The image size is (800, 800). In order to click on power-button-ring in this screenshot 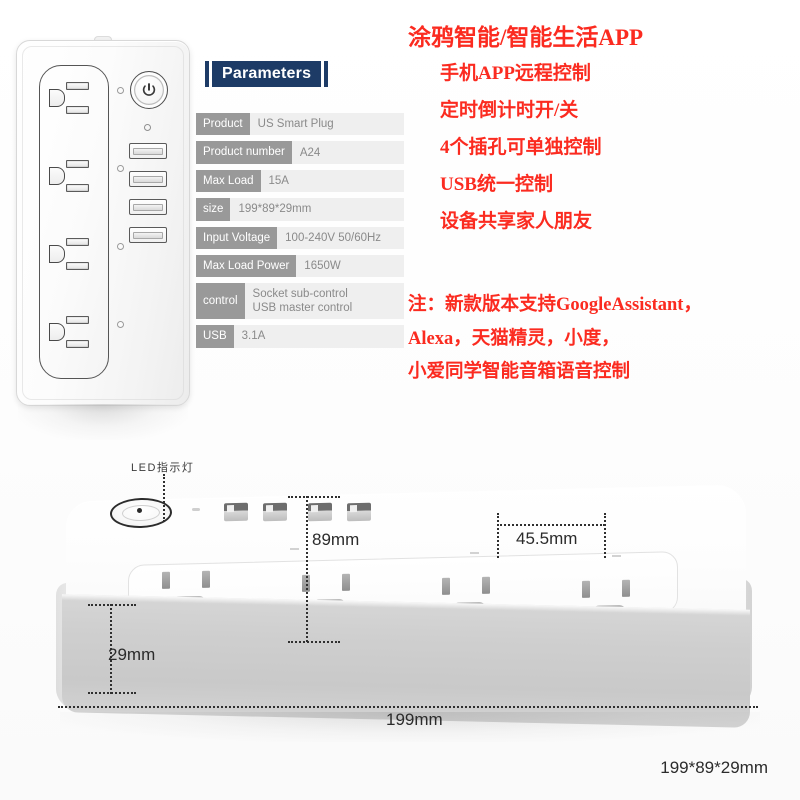, I will do `click(141, 513)`.